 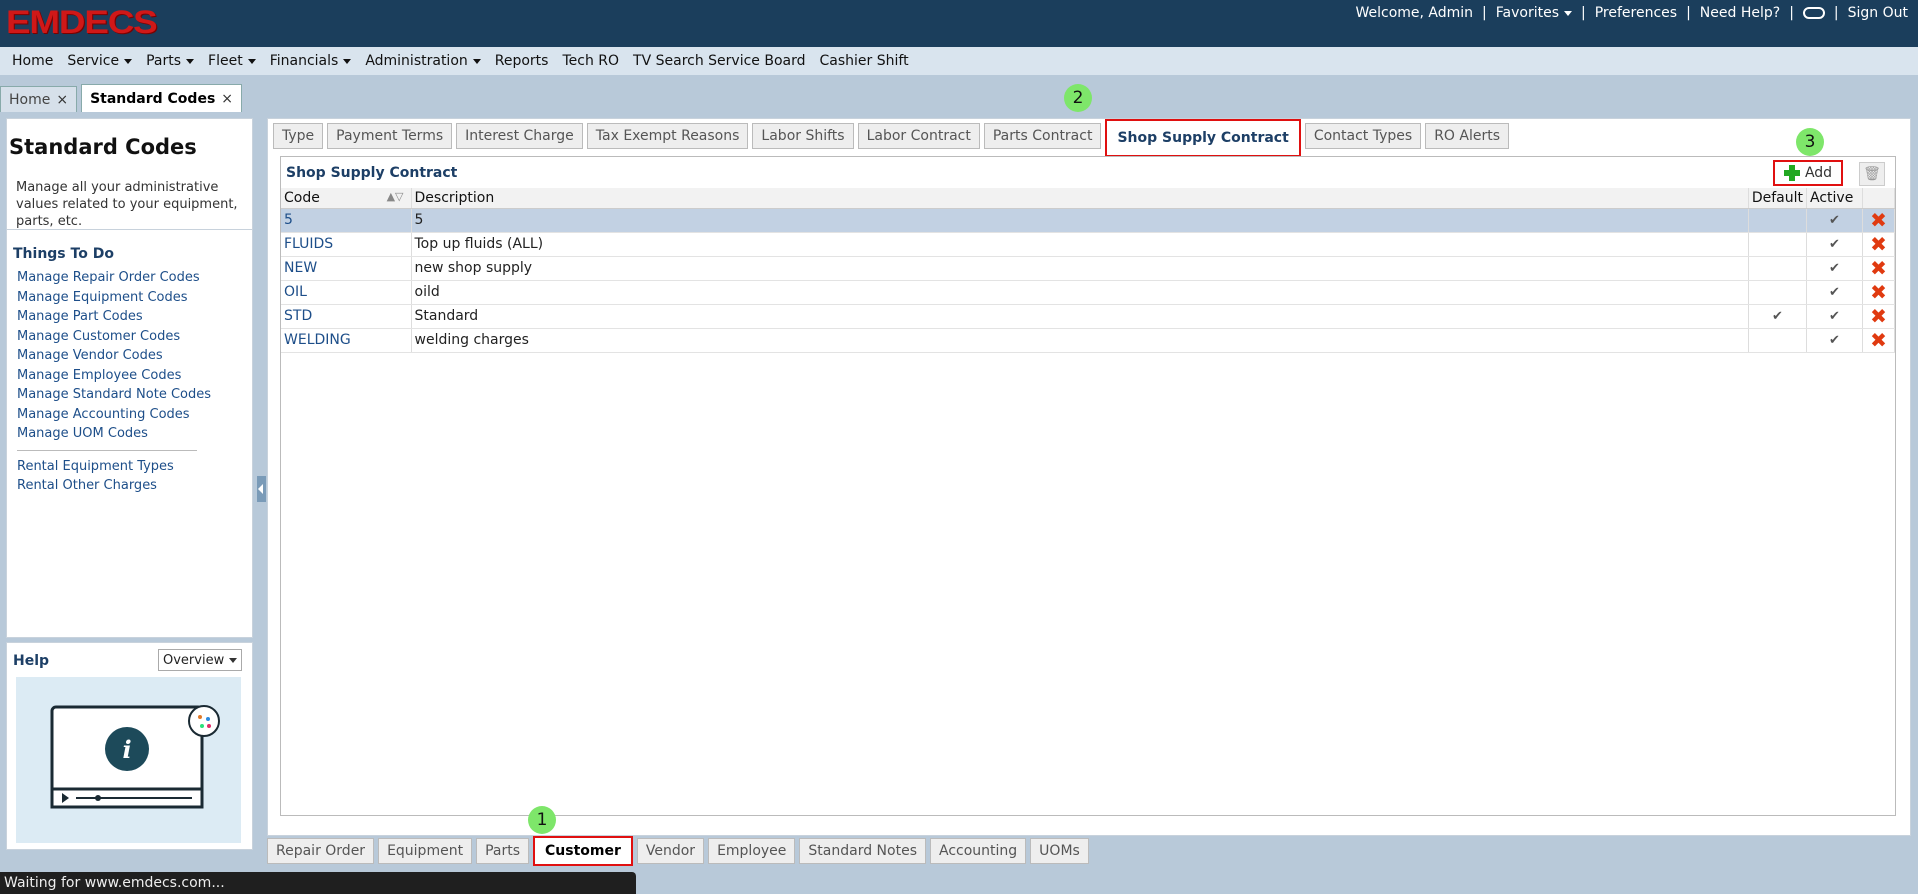 What do you see at coordinates (200, 660) in the screenshot?
I see `help-topic-select: Overview` at bounding box center [200, 660].